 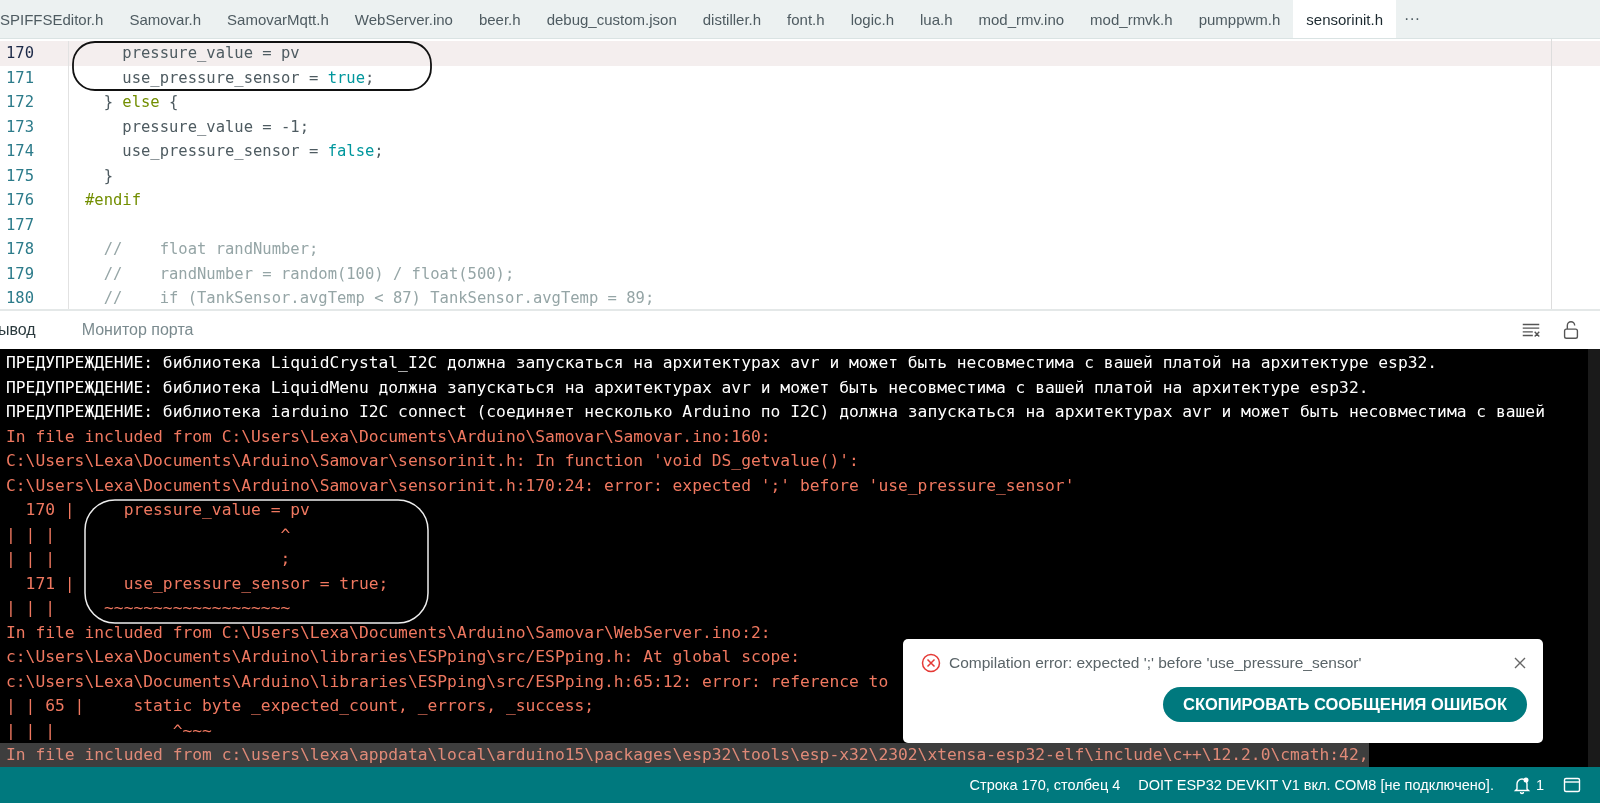 What do you see at coordinates (1316, 785) in the screenshot?
I see `board-info: DOIT ESP32 DEVKIT V1 вкл. COM8 [не подключено].` at bounding box center [1316, 785].